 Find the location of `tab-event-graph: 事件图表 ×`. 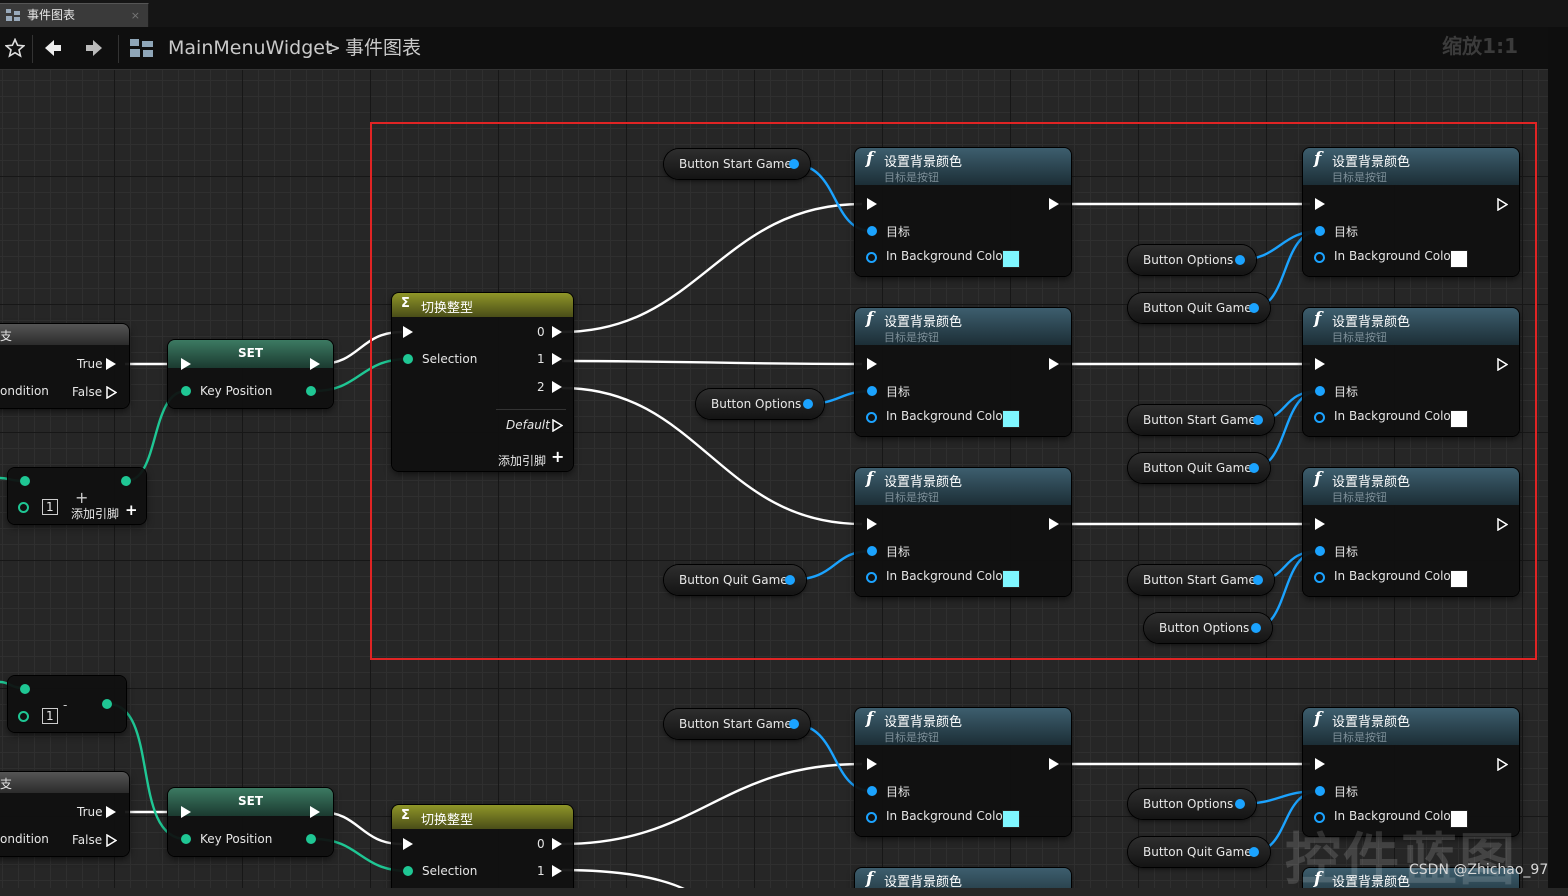

tab-event-graph: 事件图表 × is located at coordinates (74, 15).